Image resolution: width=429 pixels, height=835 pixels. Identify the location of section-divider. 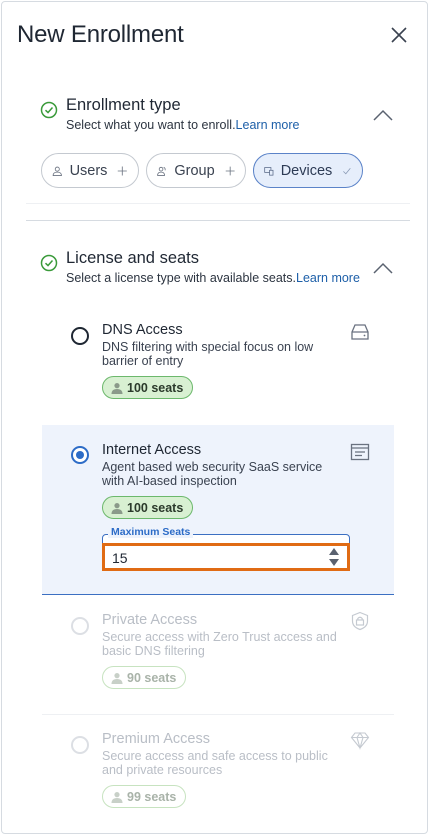
(218, 220).